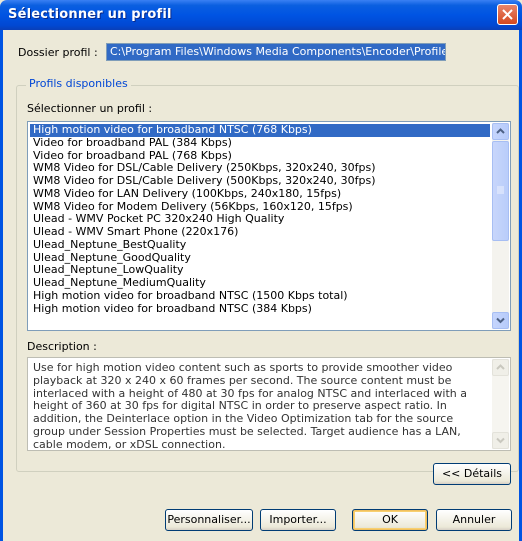 The width and height of the screenshot is (522, 541). I want to click on desc-scroll-down-button, so click(500, 440).